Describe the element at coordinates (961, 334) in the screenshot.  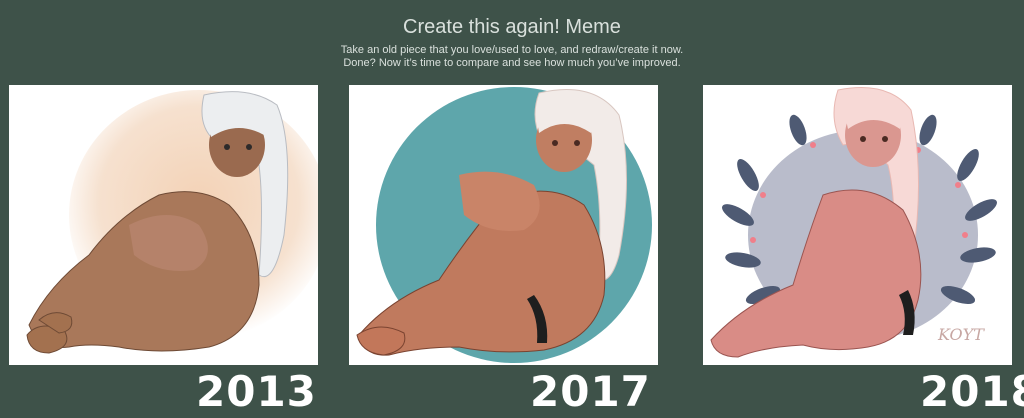
I see `signature-text: KOYT` at that location.